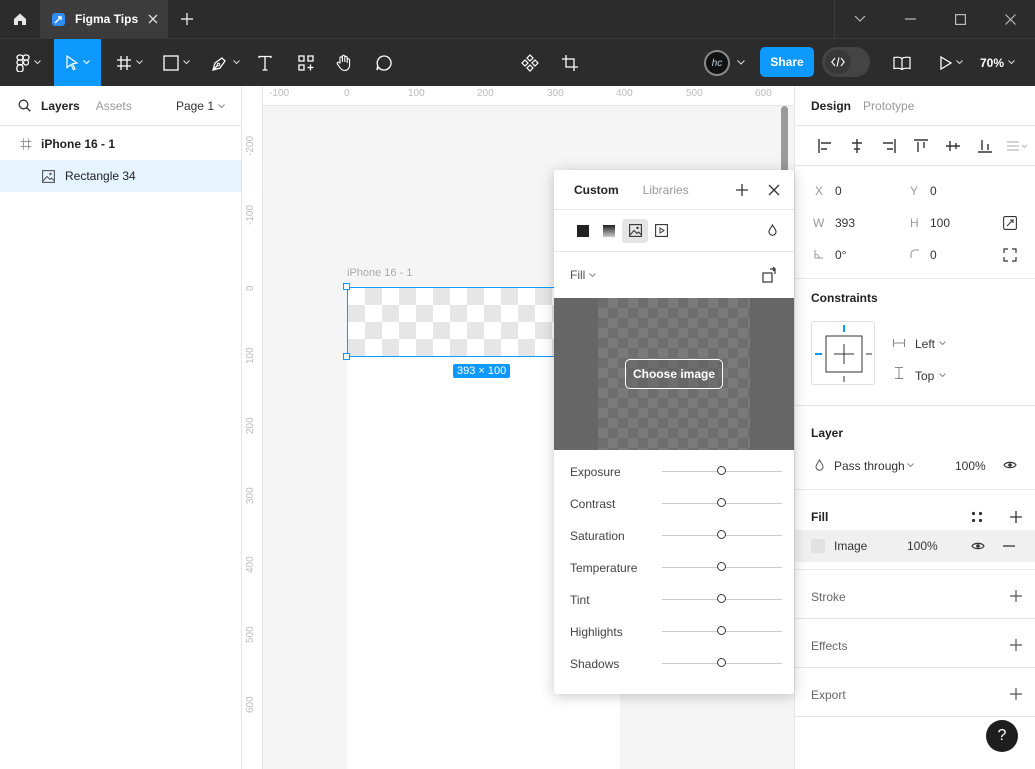 The height and width of the screenshot is (769, 1035). I want to click on blend-mode-select: Pass through, so click(869, 466).